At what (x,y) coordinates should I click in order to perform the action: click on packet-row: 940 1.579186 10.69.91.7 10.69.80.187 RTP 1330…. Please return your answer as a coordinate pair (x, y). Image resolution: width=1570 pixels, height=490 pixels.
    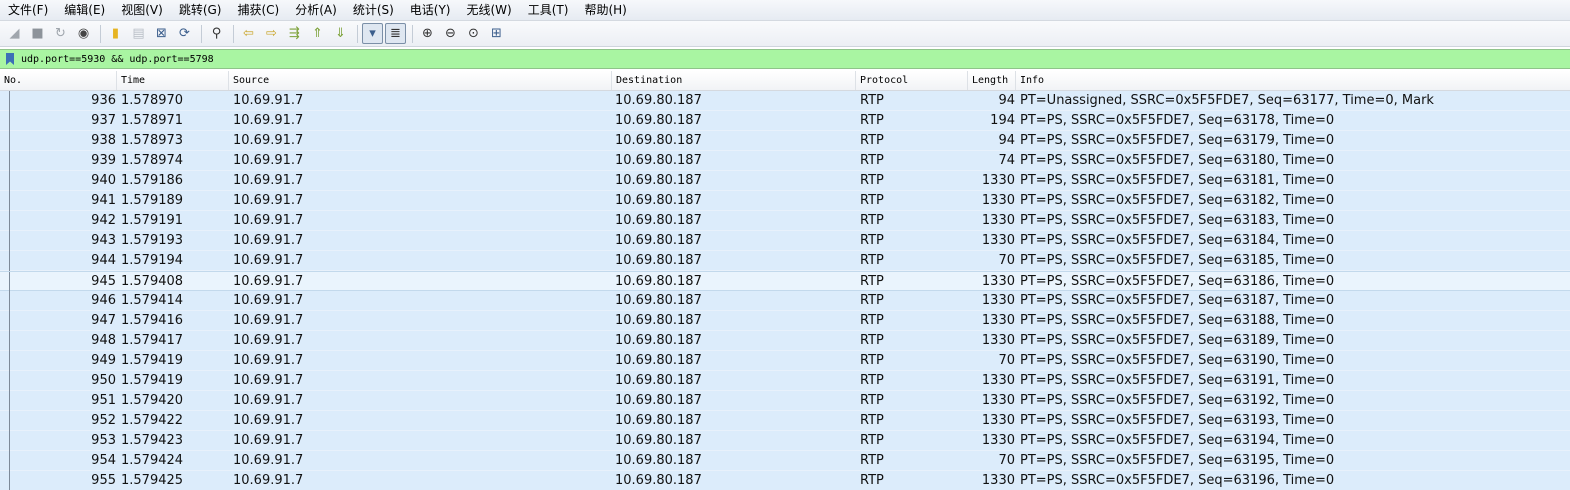
    Looking at the image, I should click on (785, 181).